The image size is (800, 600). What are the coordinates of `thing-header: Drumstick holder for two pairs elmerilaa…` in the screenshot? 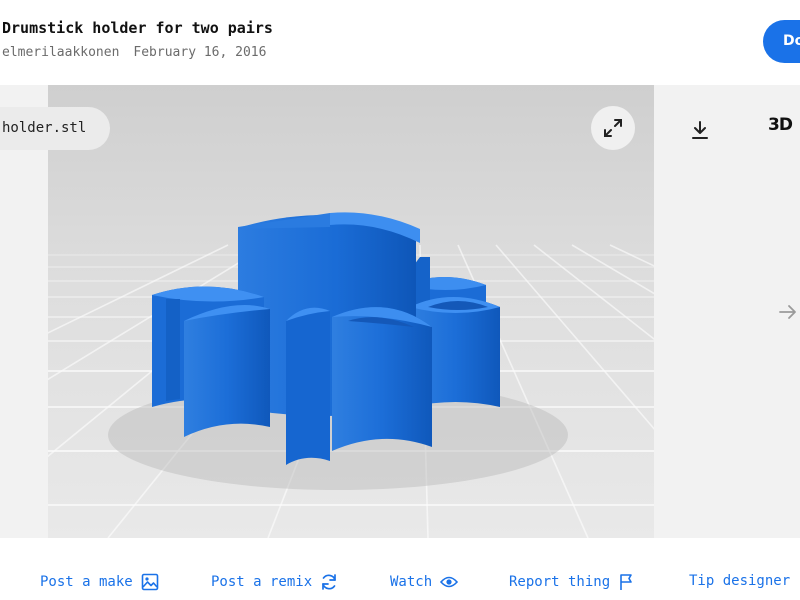 It's located at (400, 42).